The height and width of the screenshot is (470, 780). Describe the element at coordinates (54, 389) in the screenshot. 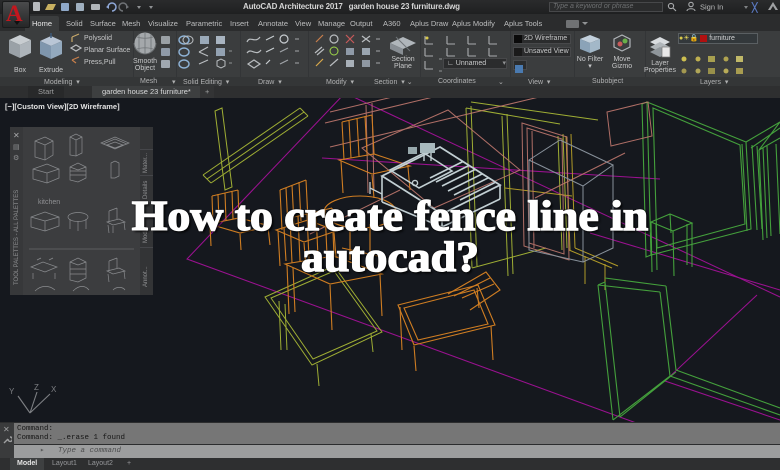

I see `svg-text: X` at that location.